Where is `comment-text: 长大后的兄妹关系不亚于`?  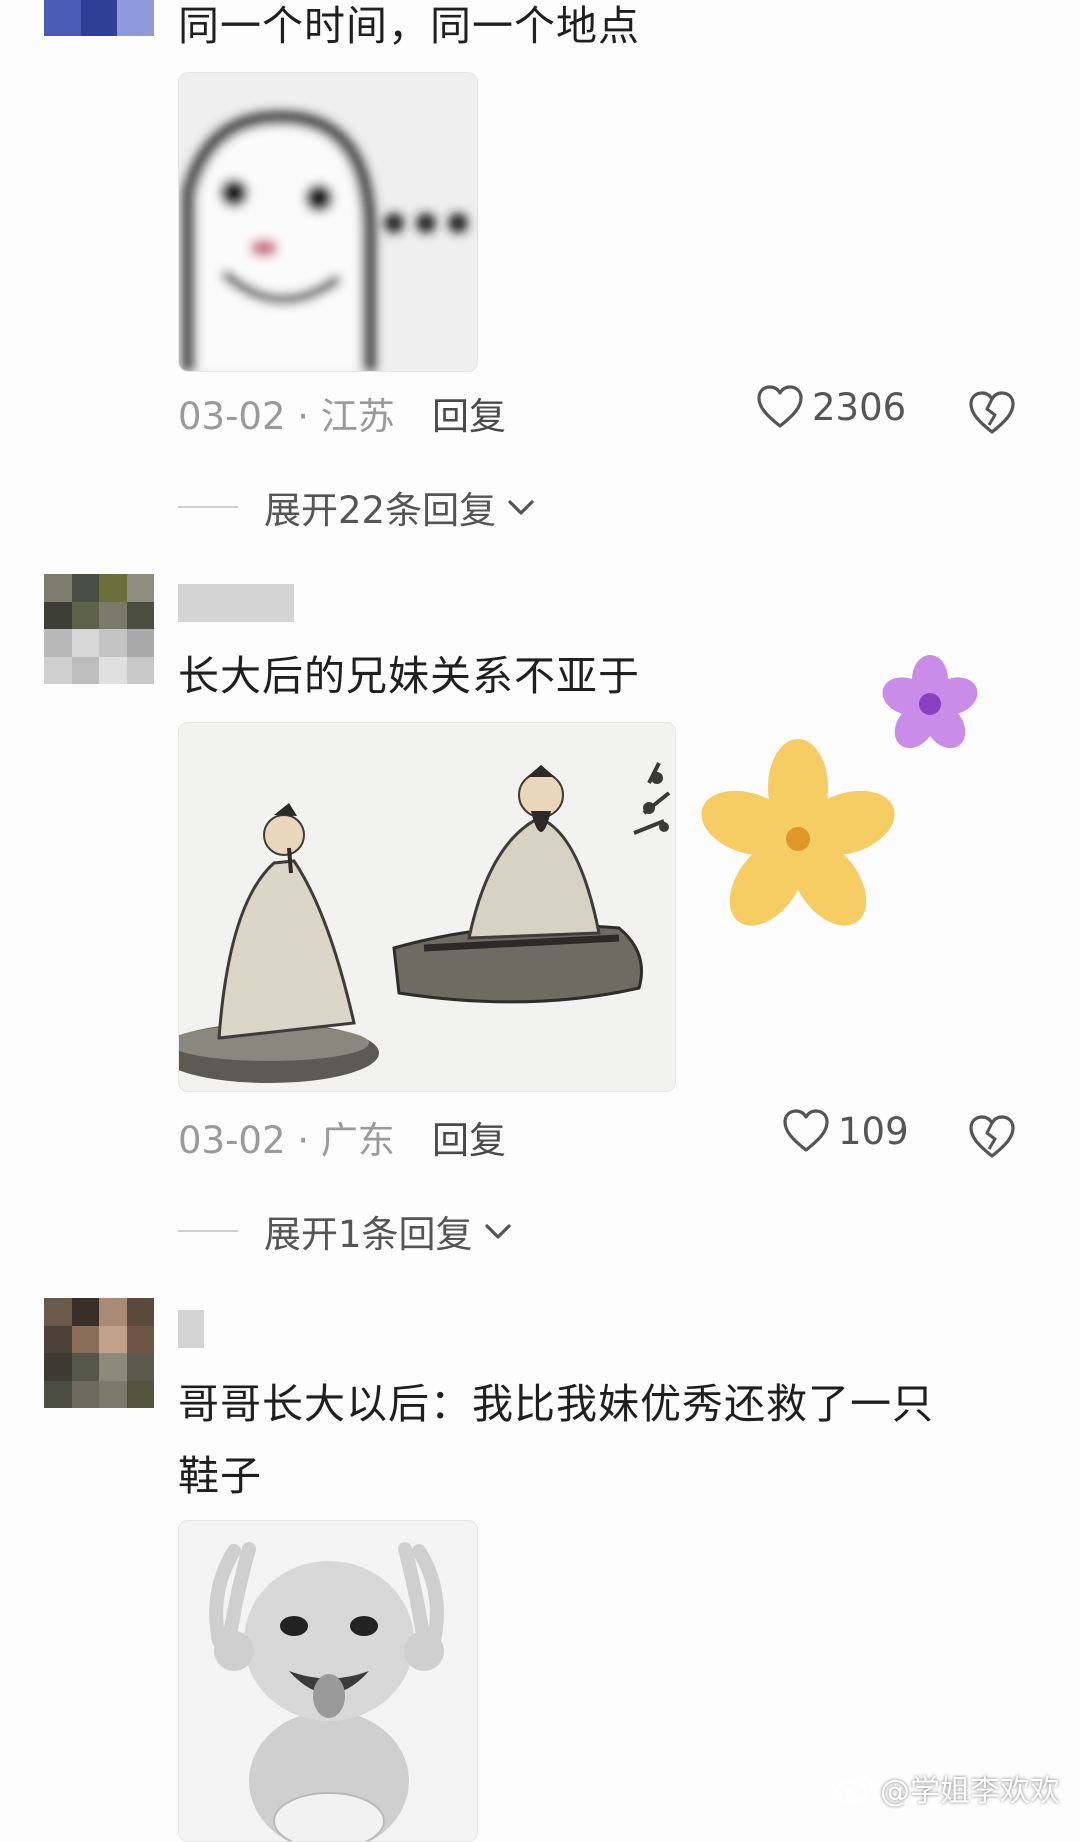 comment-text: 长大后的兄妹关系不亚于 is located at coordinates (409, 676).